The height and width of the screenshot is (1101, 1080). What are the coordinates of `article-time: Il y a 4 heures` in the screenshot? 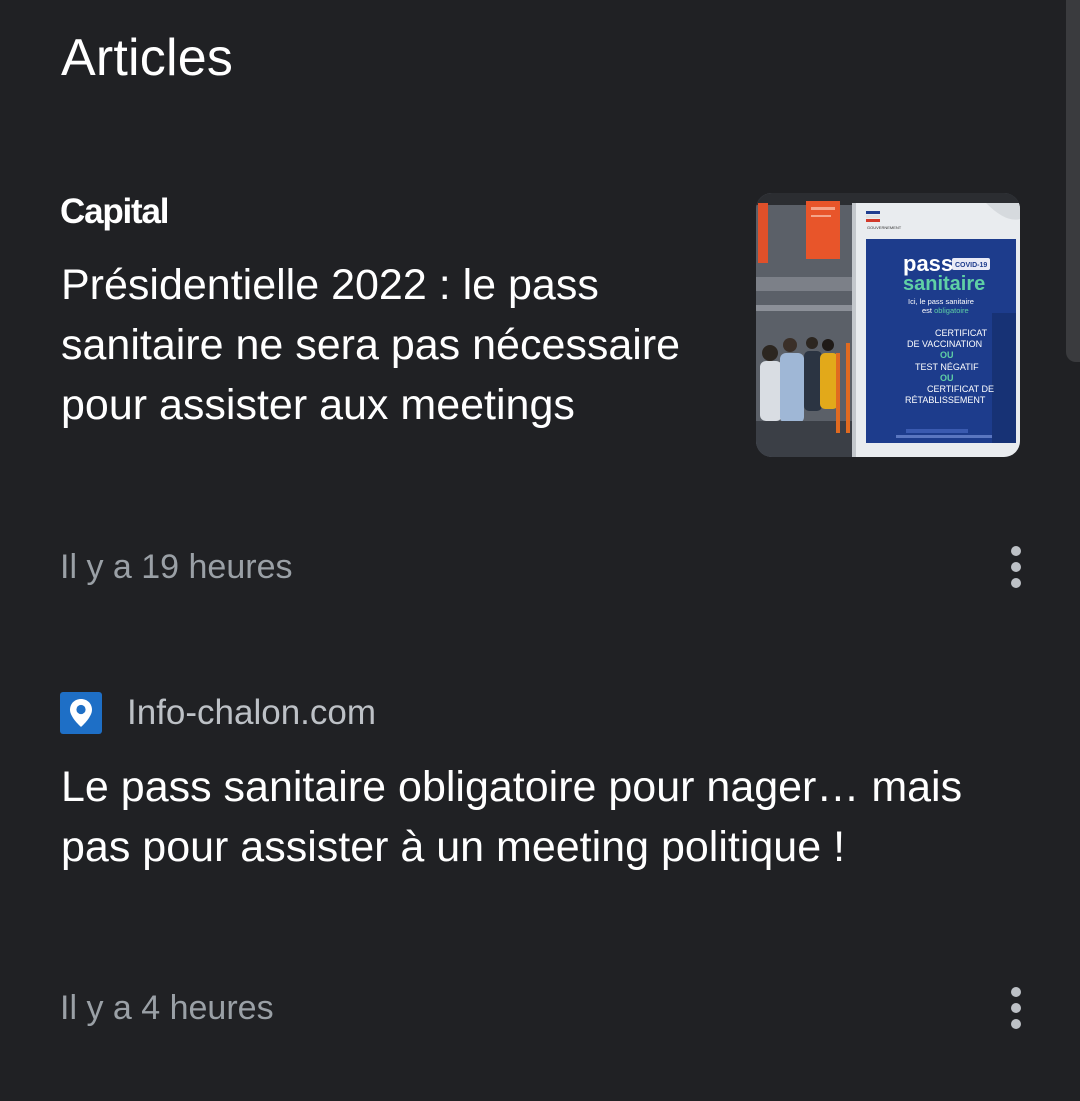 It's located at (167, 1008).